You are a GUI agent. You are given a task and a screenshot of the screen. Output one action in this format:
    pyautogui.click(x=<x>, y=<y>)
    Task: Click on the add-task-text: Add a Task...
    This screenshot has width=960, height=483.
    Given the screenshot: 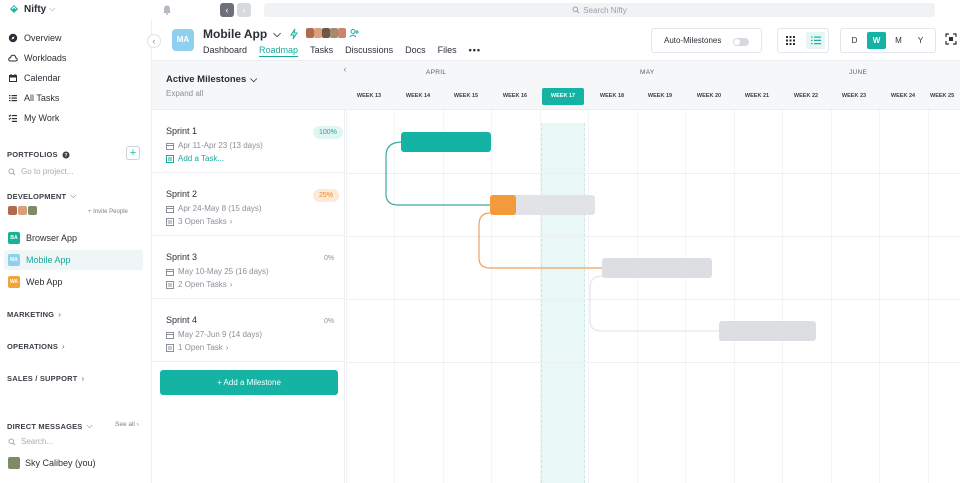 What is the action you would take?
    pyautogui.click(x=201, y=158)
    